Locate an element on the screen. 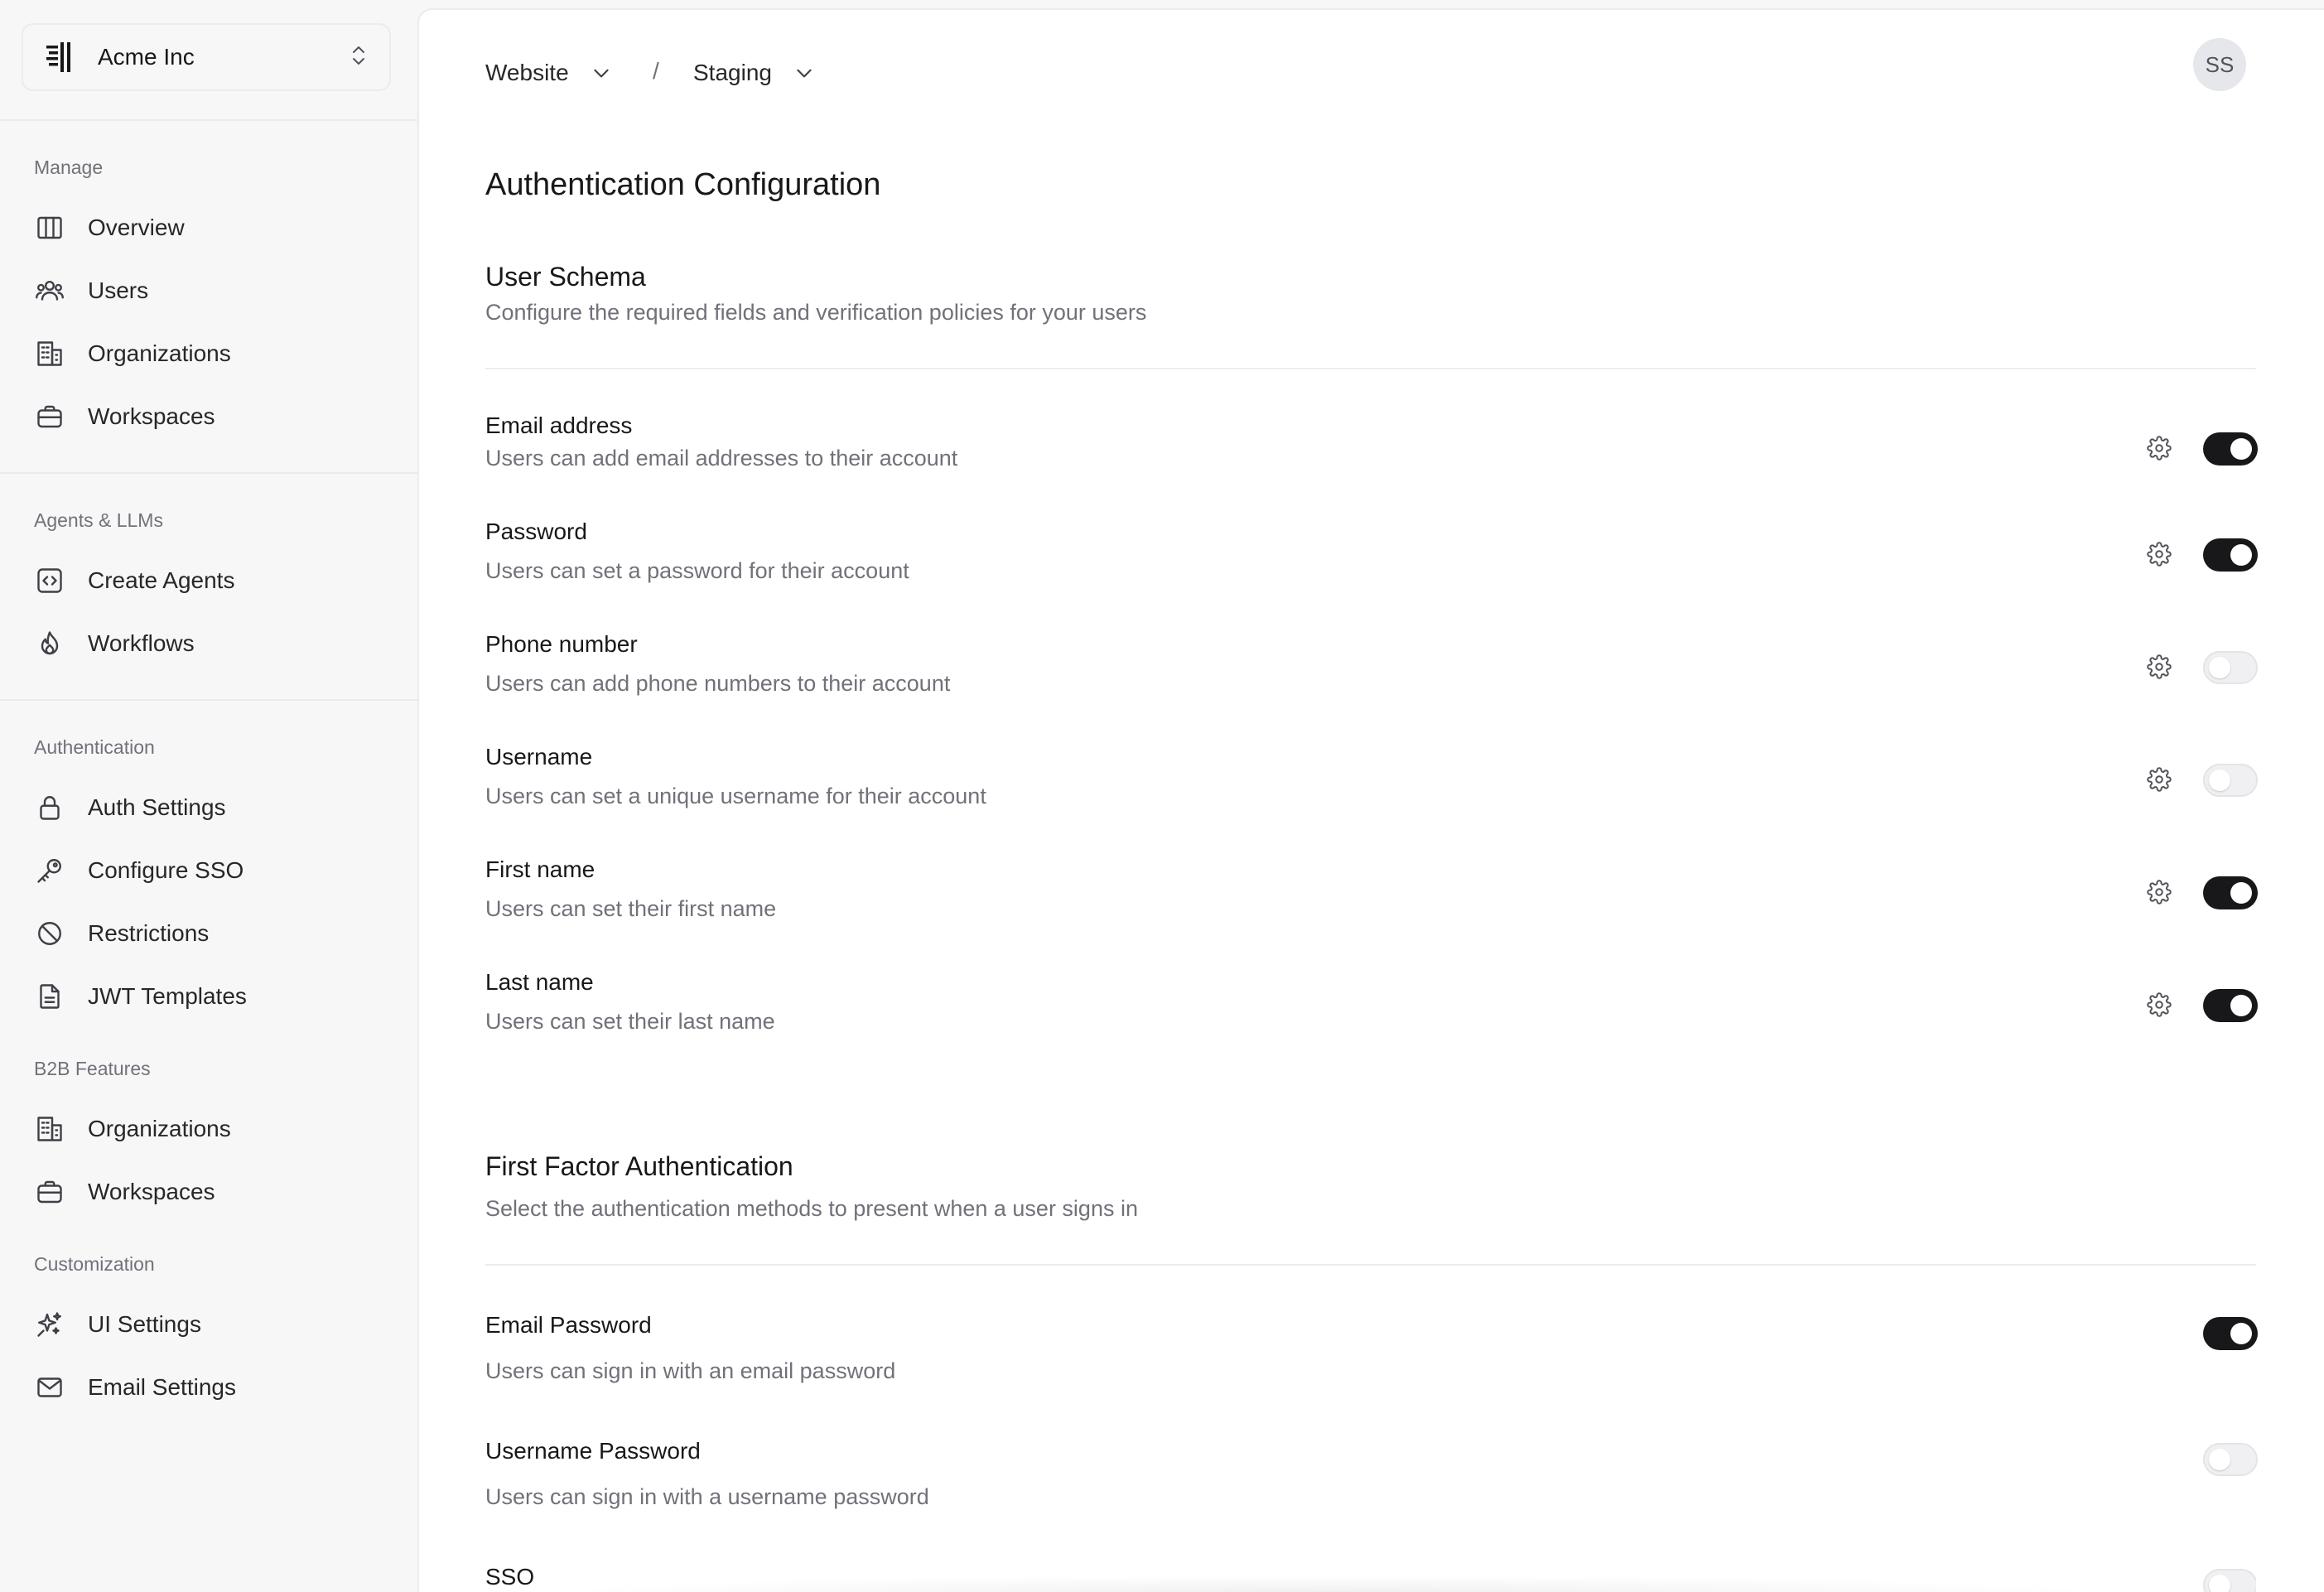  auth-method-sso: SSO is located at coordinates (1370, 1578).